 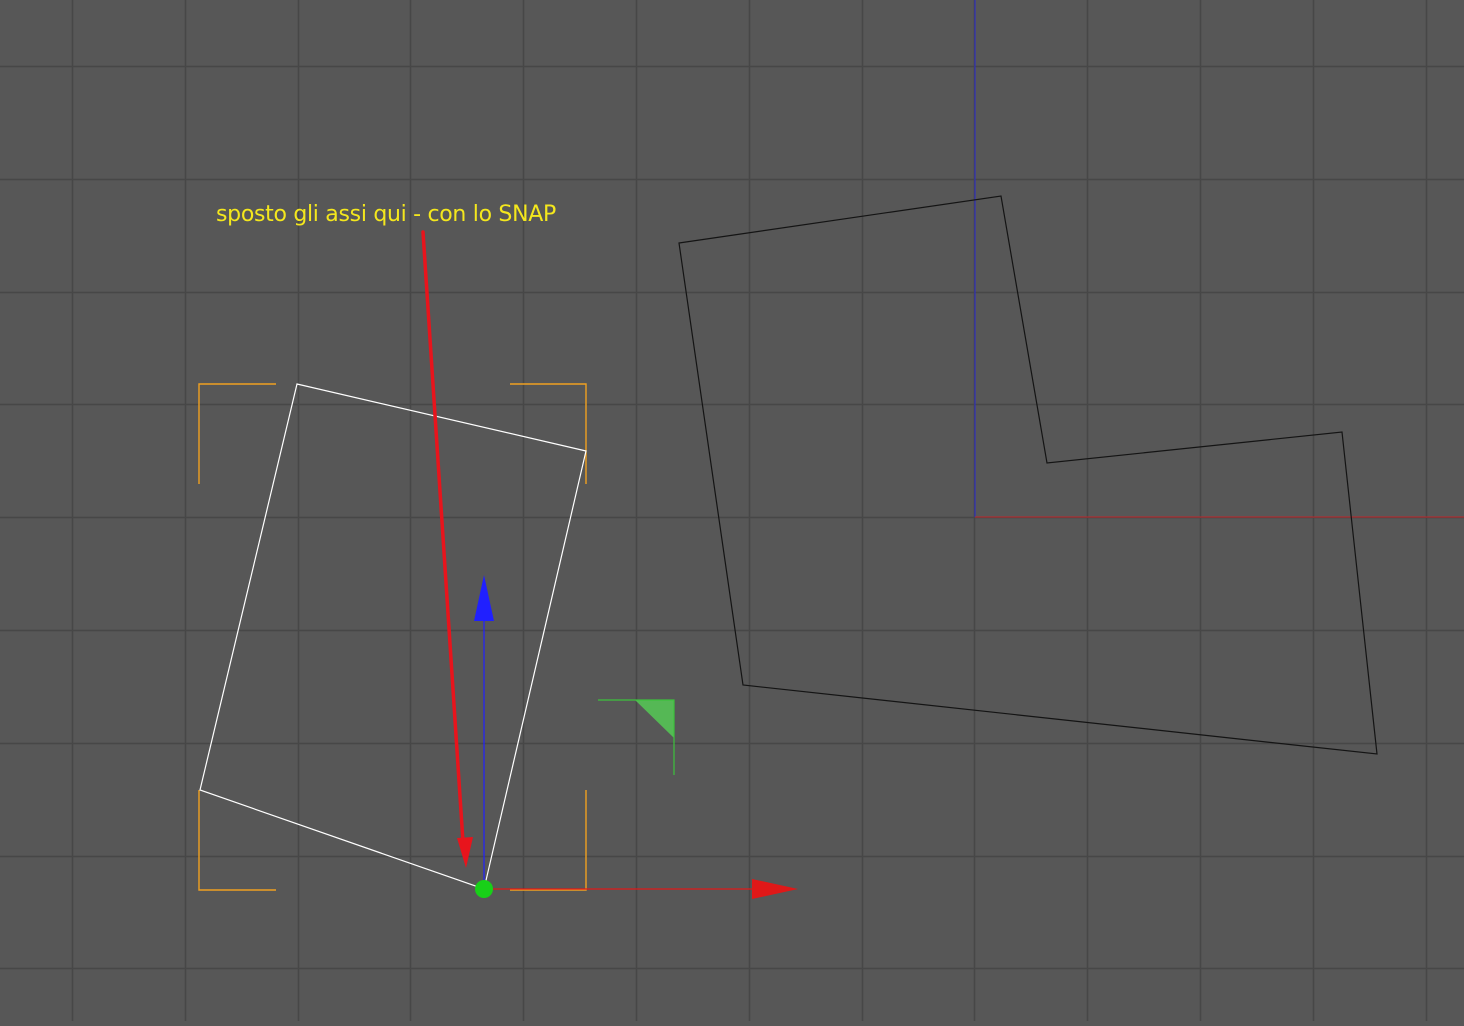 What do you see at coordinates (548, 433) in the screenshot?
I see `bbox-corner-top-right` at bounding box center [548, 433].